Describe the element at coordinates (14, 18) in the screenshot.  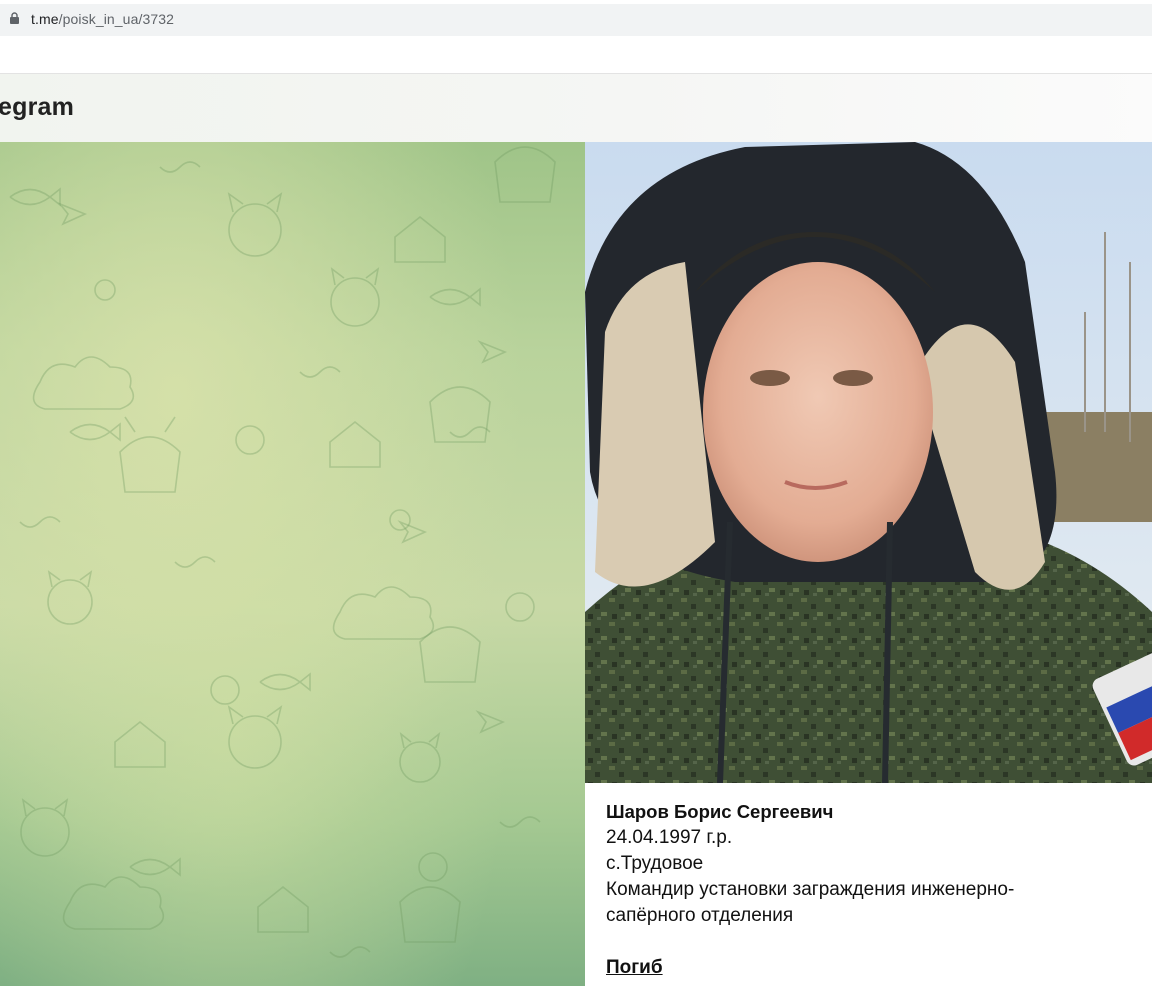
I see `lock-icon` at that location.